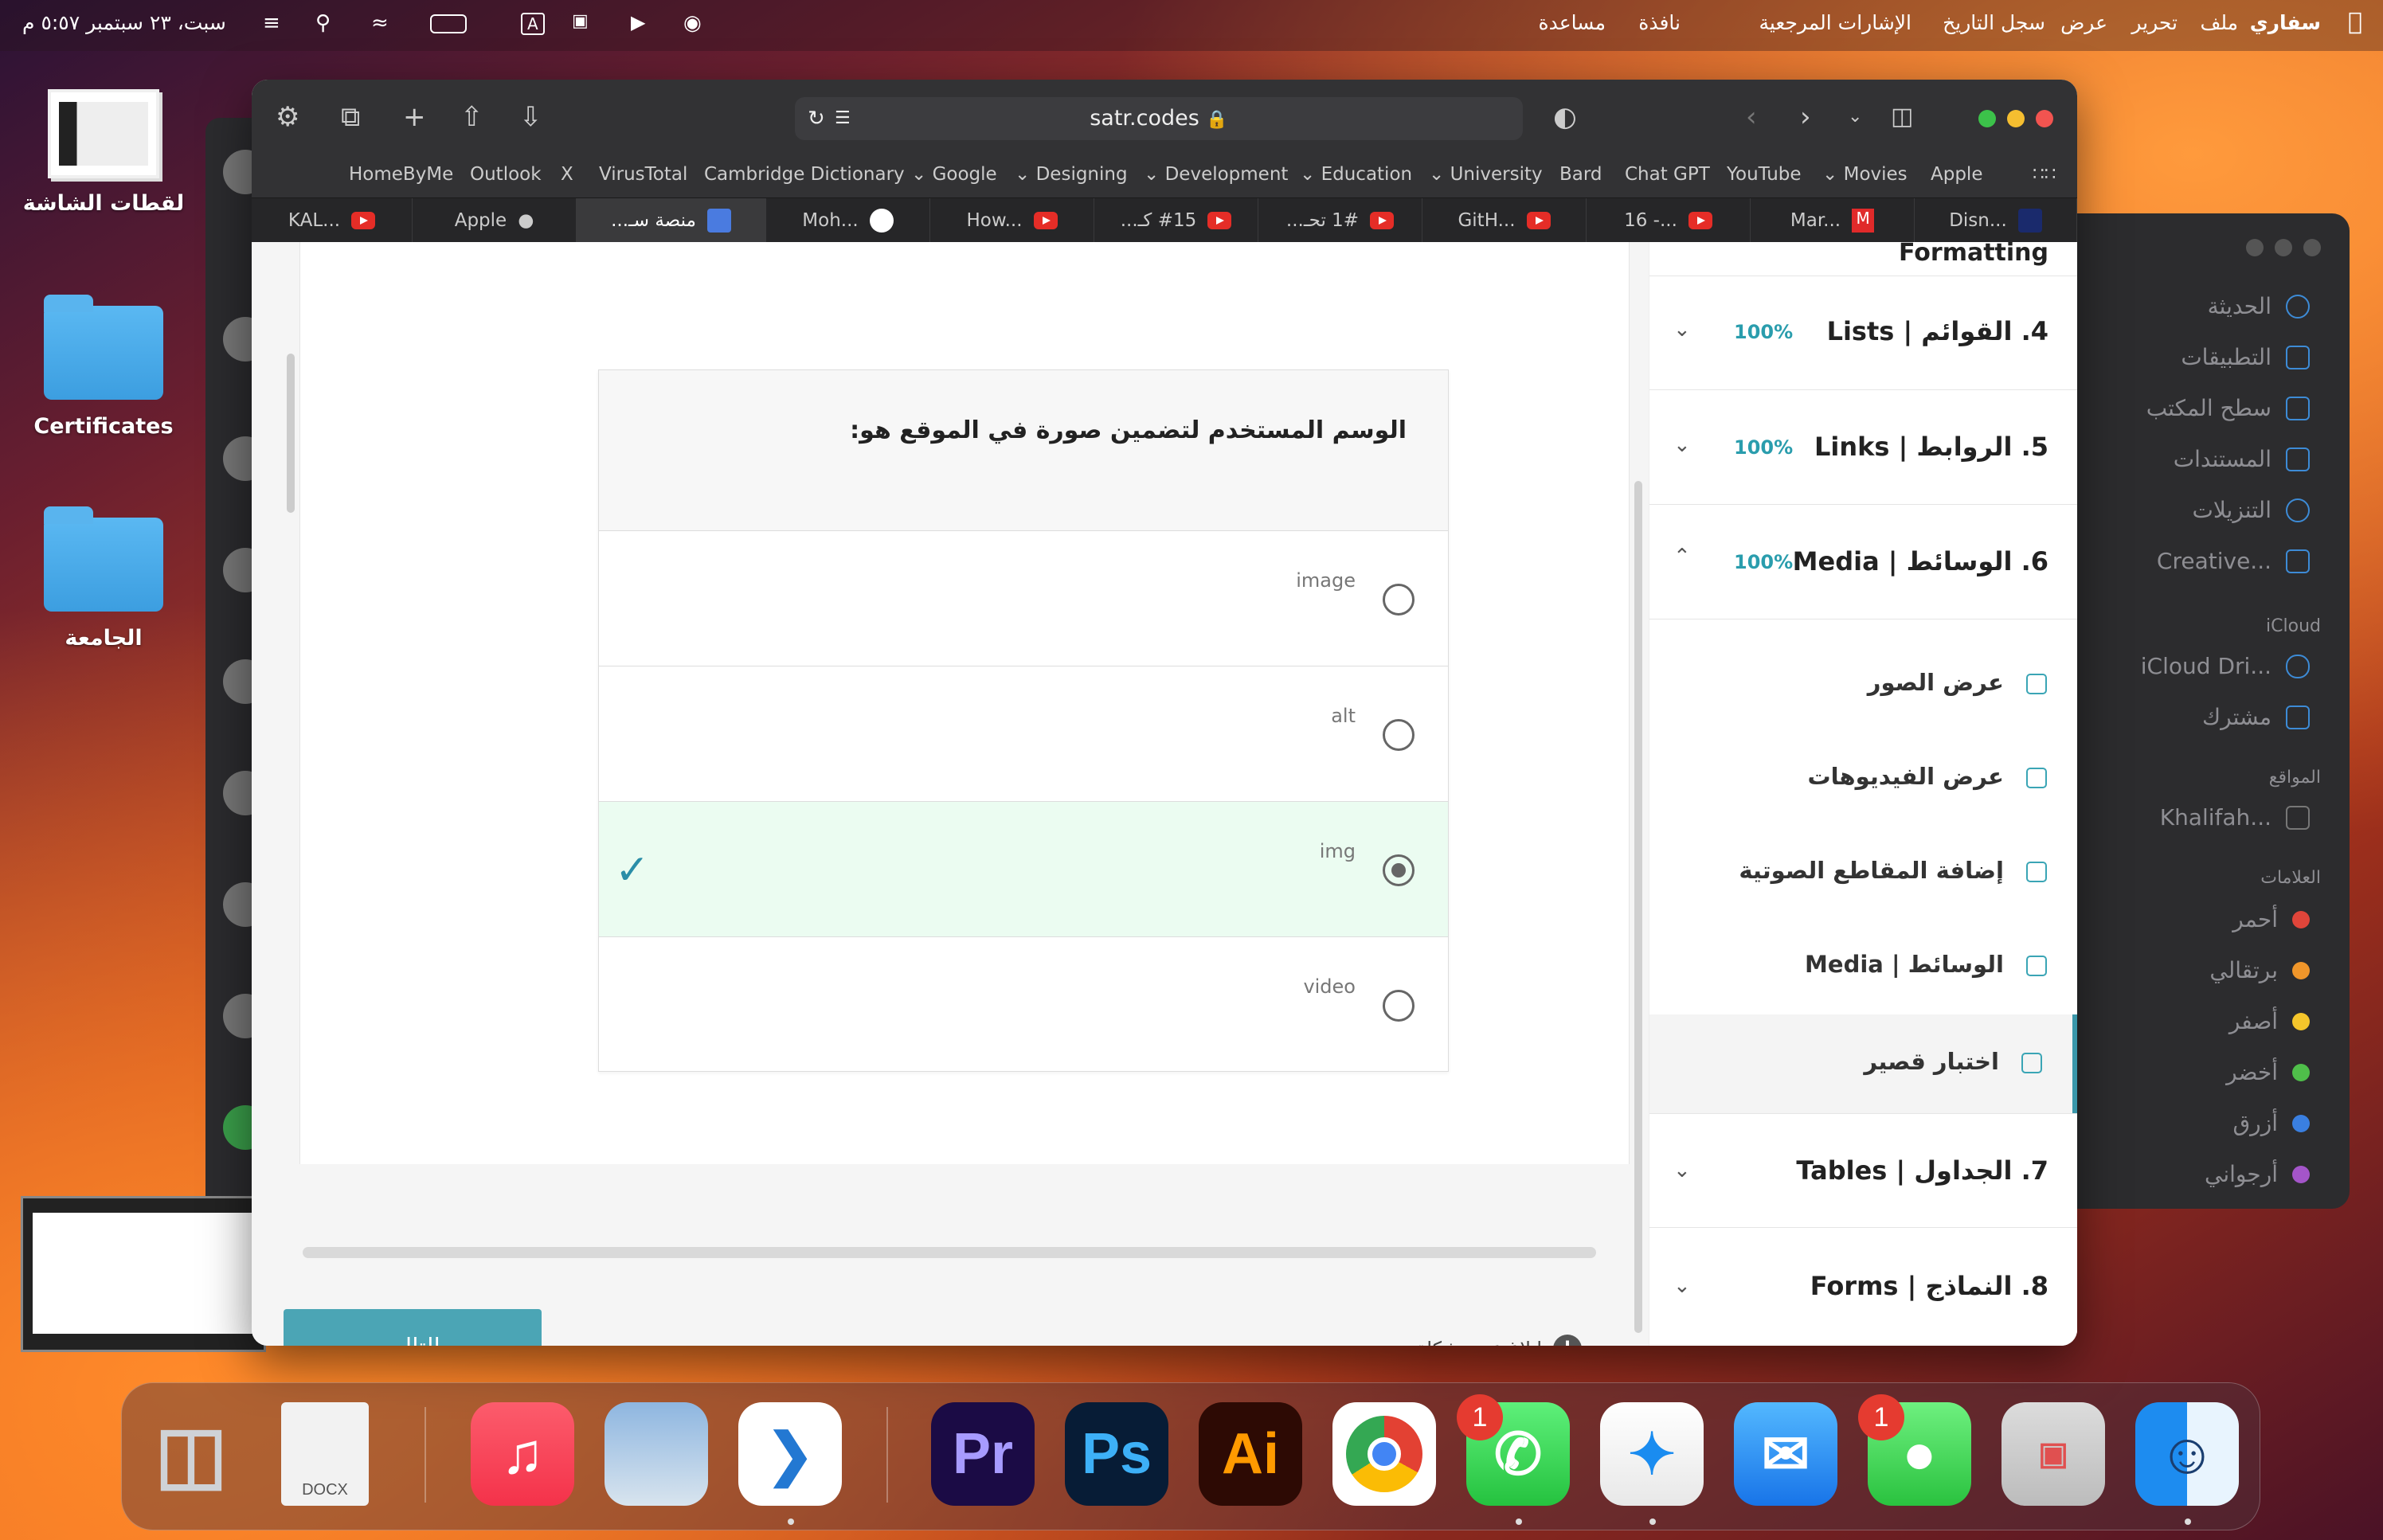 Image resolution: width=2383 pixels, height=1540 pixels. I want to click on section-tables: 7. الجداول | Tables ⌄, so click(1863, 1170).